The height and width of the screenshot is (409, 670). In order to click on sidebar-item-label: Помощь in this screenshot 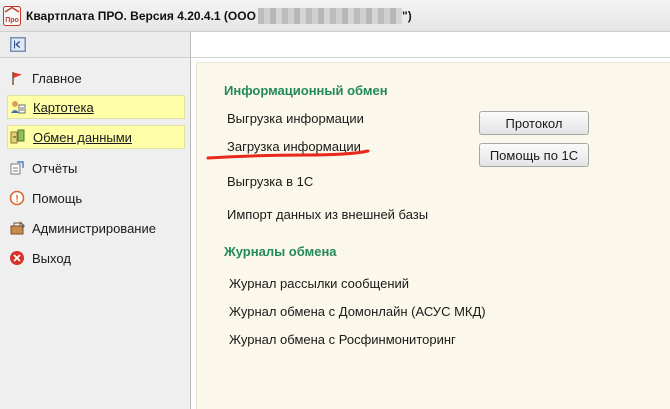, I will do `click(57, 198)`.